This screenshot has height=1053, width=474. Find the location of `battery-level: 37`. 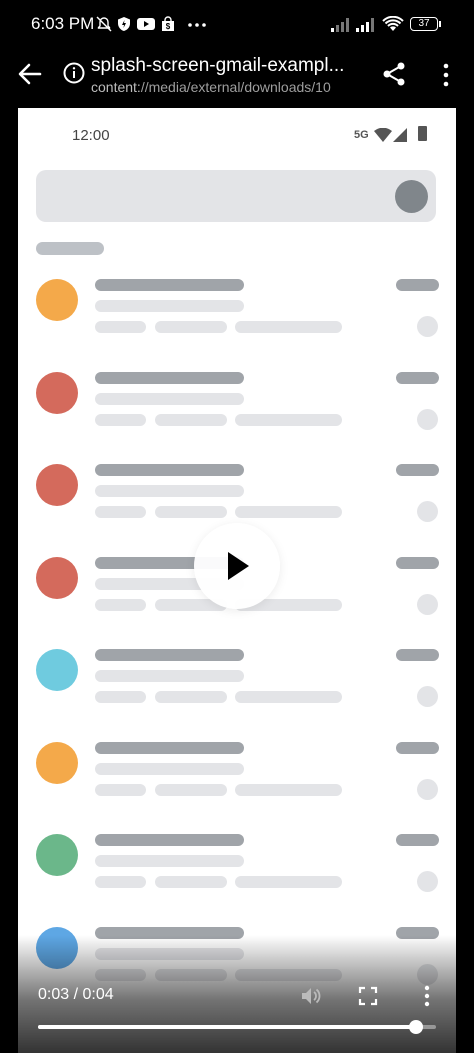

battery-level: 37 is located at coordinates (424, 23).